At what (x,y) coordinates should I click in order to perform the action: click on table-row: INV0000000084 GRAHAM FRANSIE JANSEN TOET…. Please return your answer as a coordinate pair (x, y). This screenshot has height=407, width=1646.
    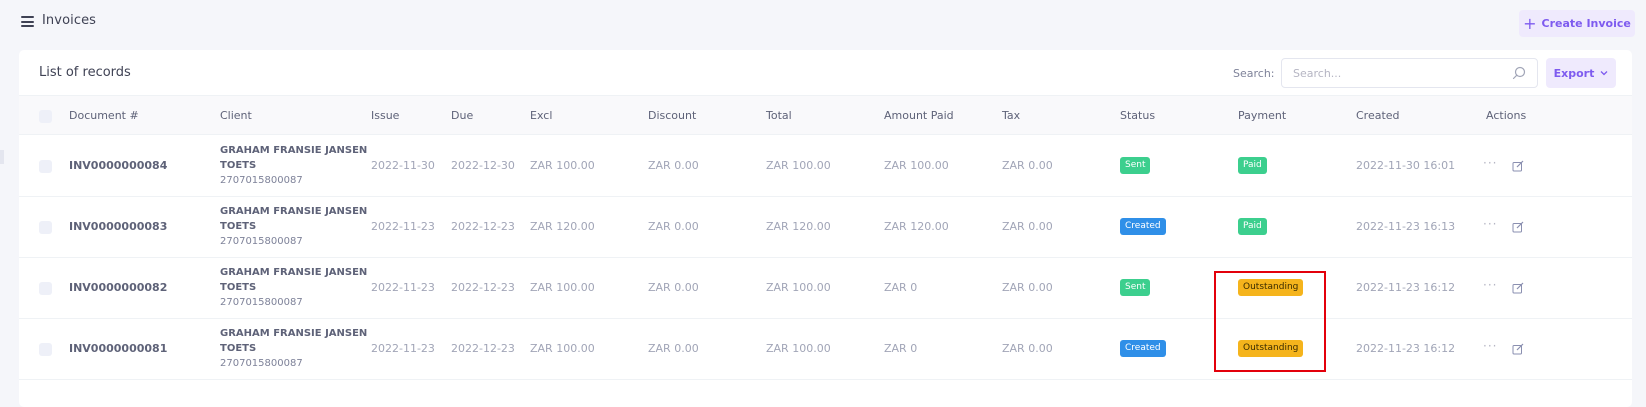
    Looking at the image, I should click on (825, 166).